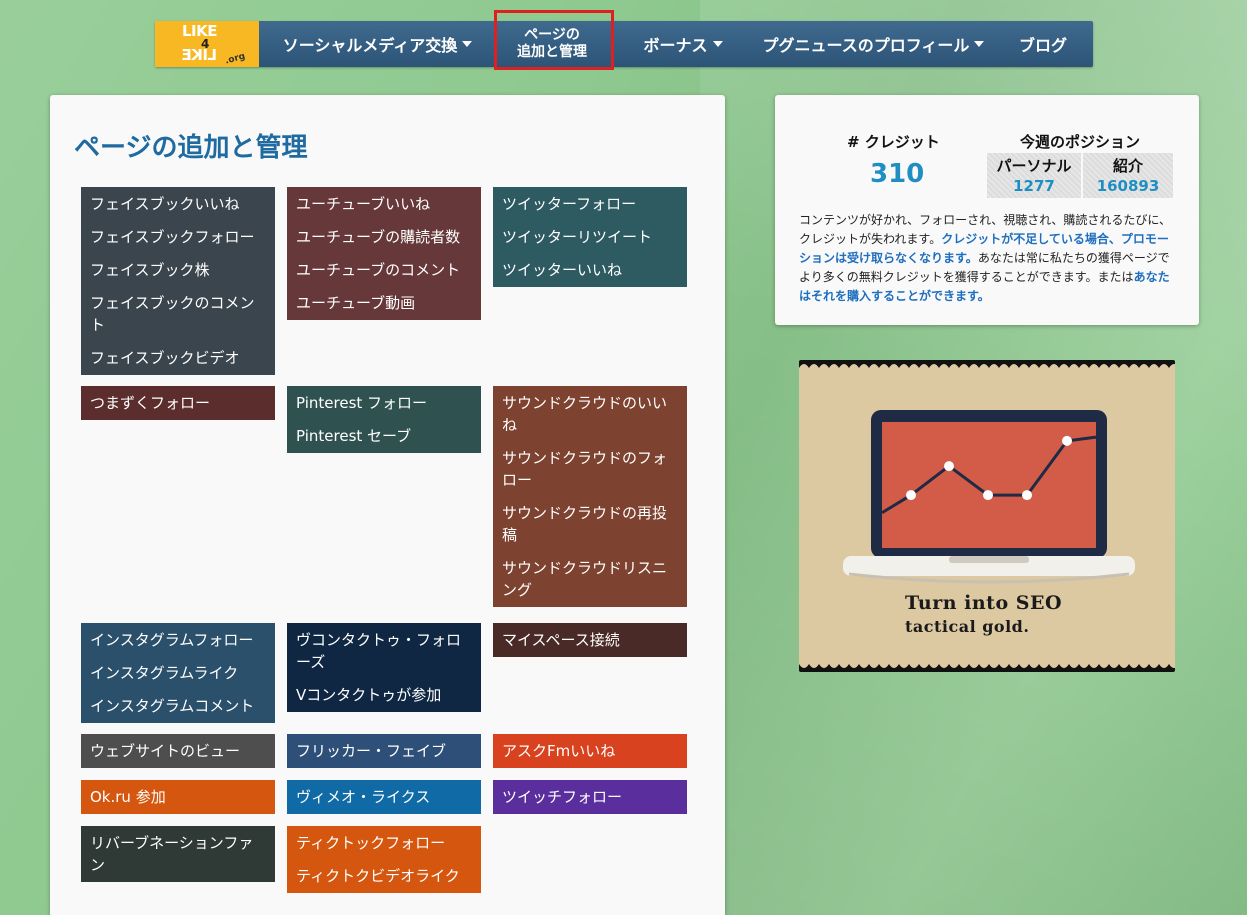 Image resolution: width=1247 pixels, height=915 pixels. Describe the element at coordinates (384, 273) in the screenshot. I see `service-link: ユーチューブのコメント` at that location.